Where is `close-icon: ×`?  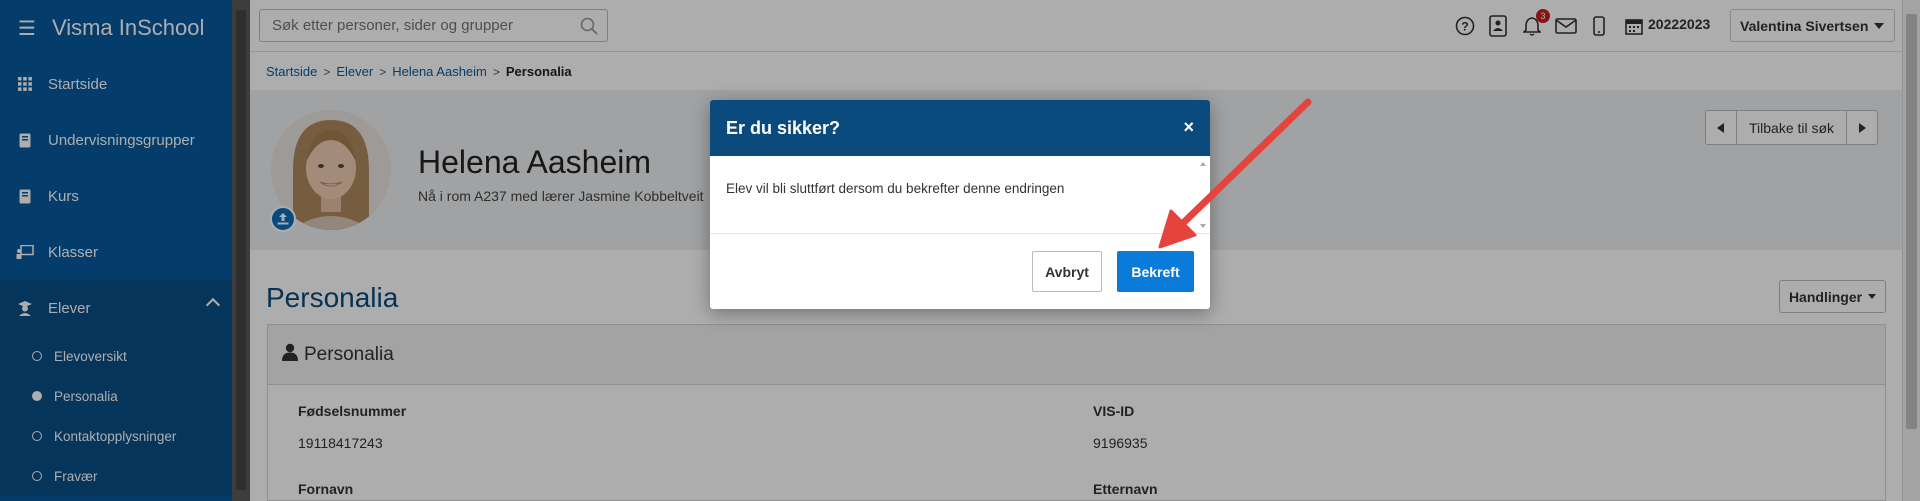
close-icon: × is located at coordinates (1188, 127).